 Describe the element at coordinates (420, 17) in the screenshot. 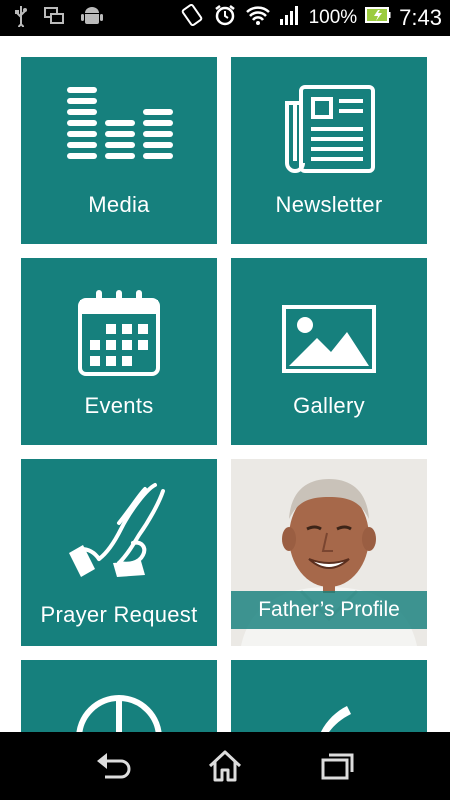

I see `clock: 7:43` at that location.